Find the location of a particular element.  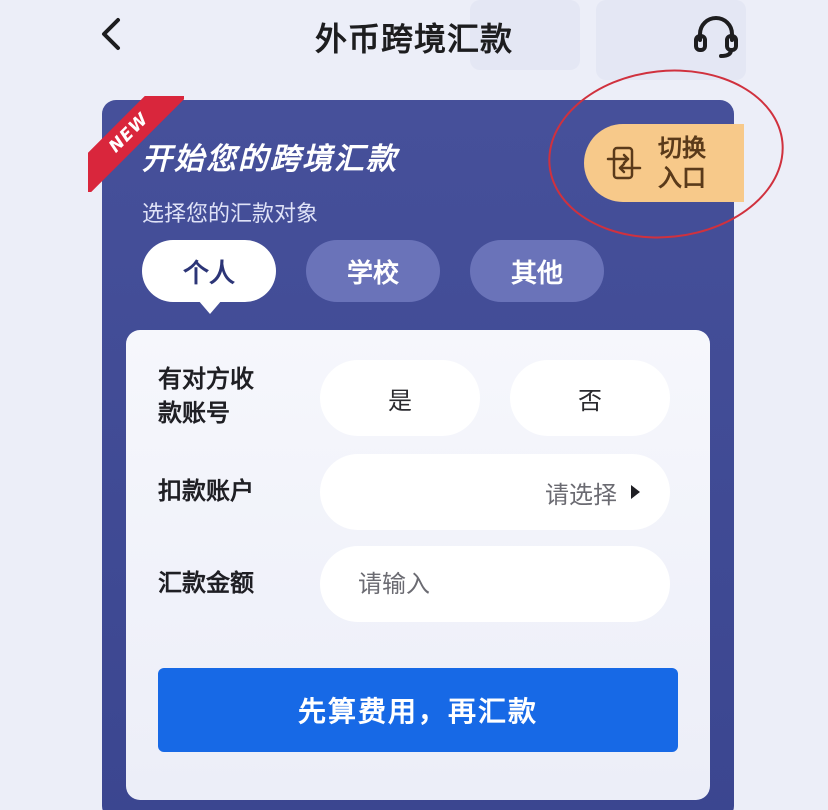

calculate-fee-button: 先算费用，再汇款 is located at coordinates (418, 710).